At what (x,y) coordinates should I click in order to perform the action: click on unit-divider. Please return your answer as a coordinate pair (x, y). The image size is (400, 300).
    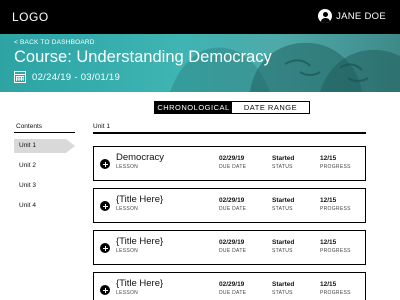
    Looking at the image, I should click on (229, 133).